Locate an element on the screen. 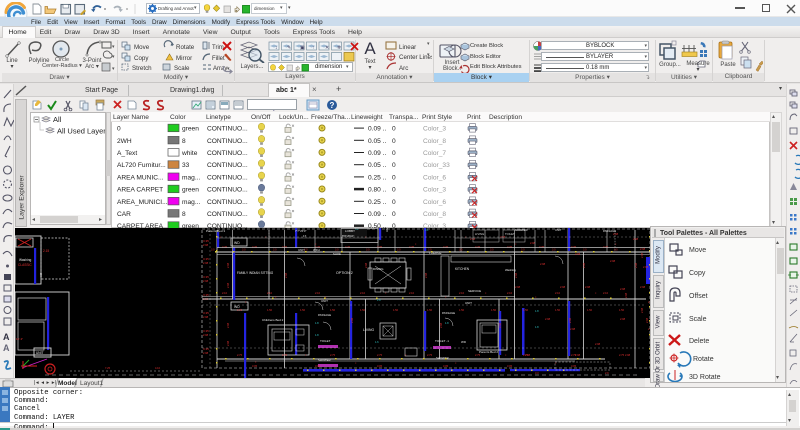 The image size is (800, 430). svg-text: AREA CARPET is located at coordinates (140, 190).